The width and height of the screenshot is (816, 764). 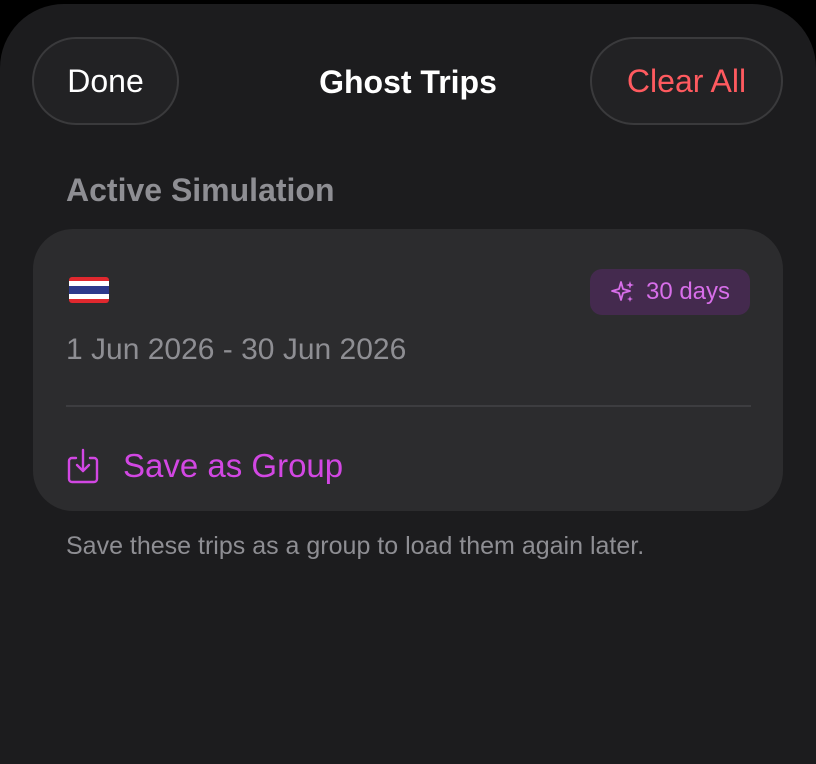 I want to click on save-as-group-label: Save as Group, so click(x=233, y=465).